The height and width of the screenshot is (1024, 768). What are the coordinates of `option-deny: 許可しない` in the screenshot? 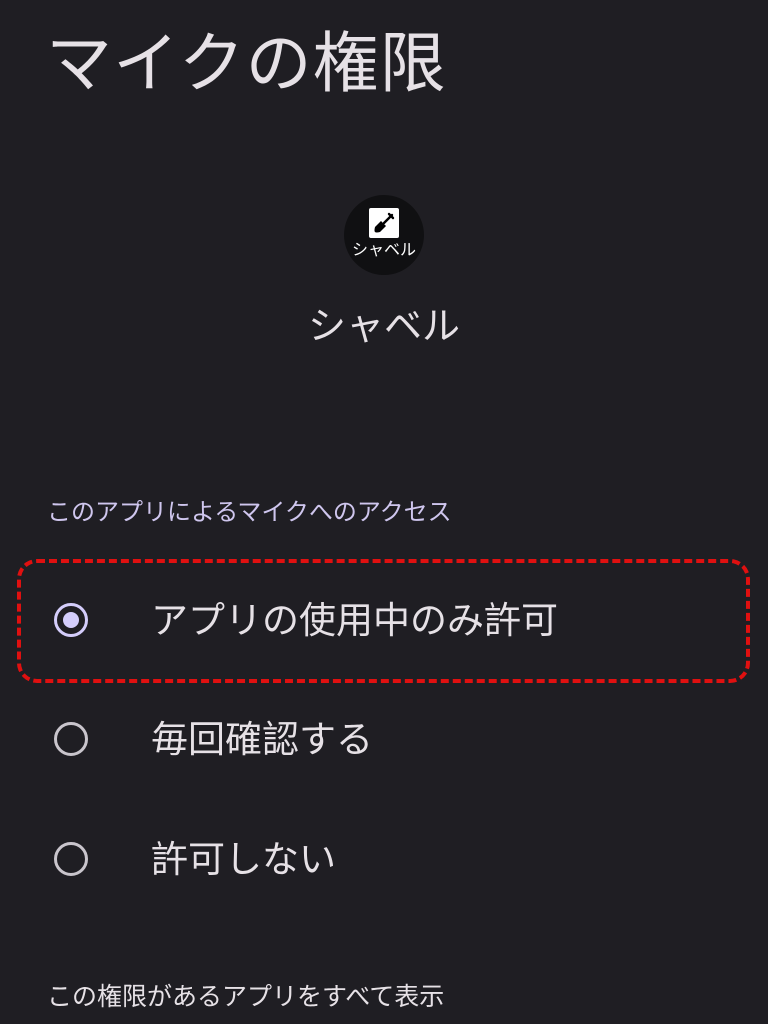 It's located at (384, 862).